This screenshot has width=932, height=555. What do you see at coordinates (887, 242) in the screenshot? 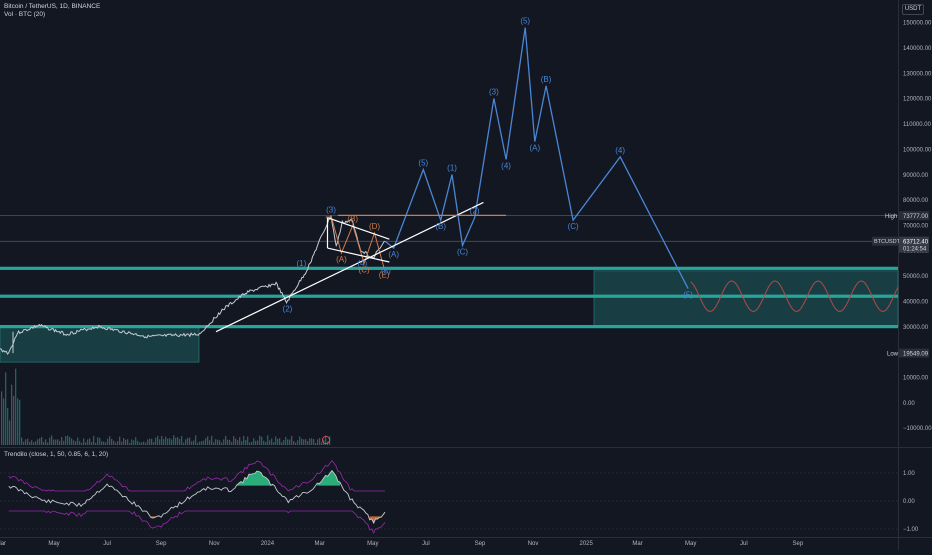
I see `current-symbol: BTCUSDT` at bounding box center [887, 242].